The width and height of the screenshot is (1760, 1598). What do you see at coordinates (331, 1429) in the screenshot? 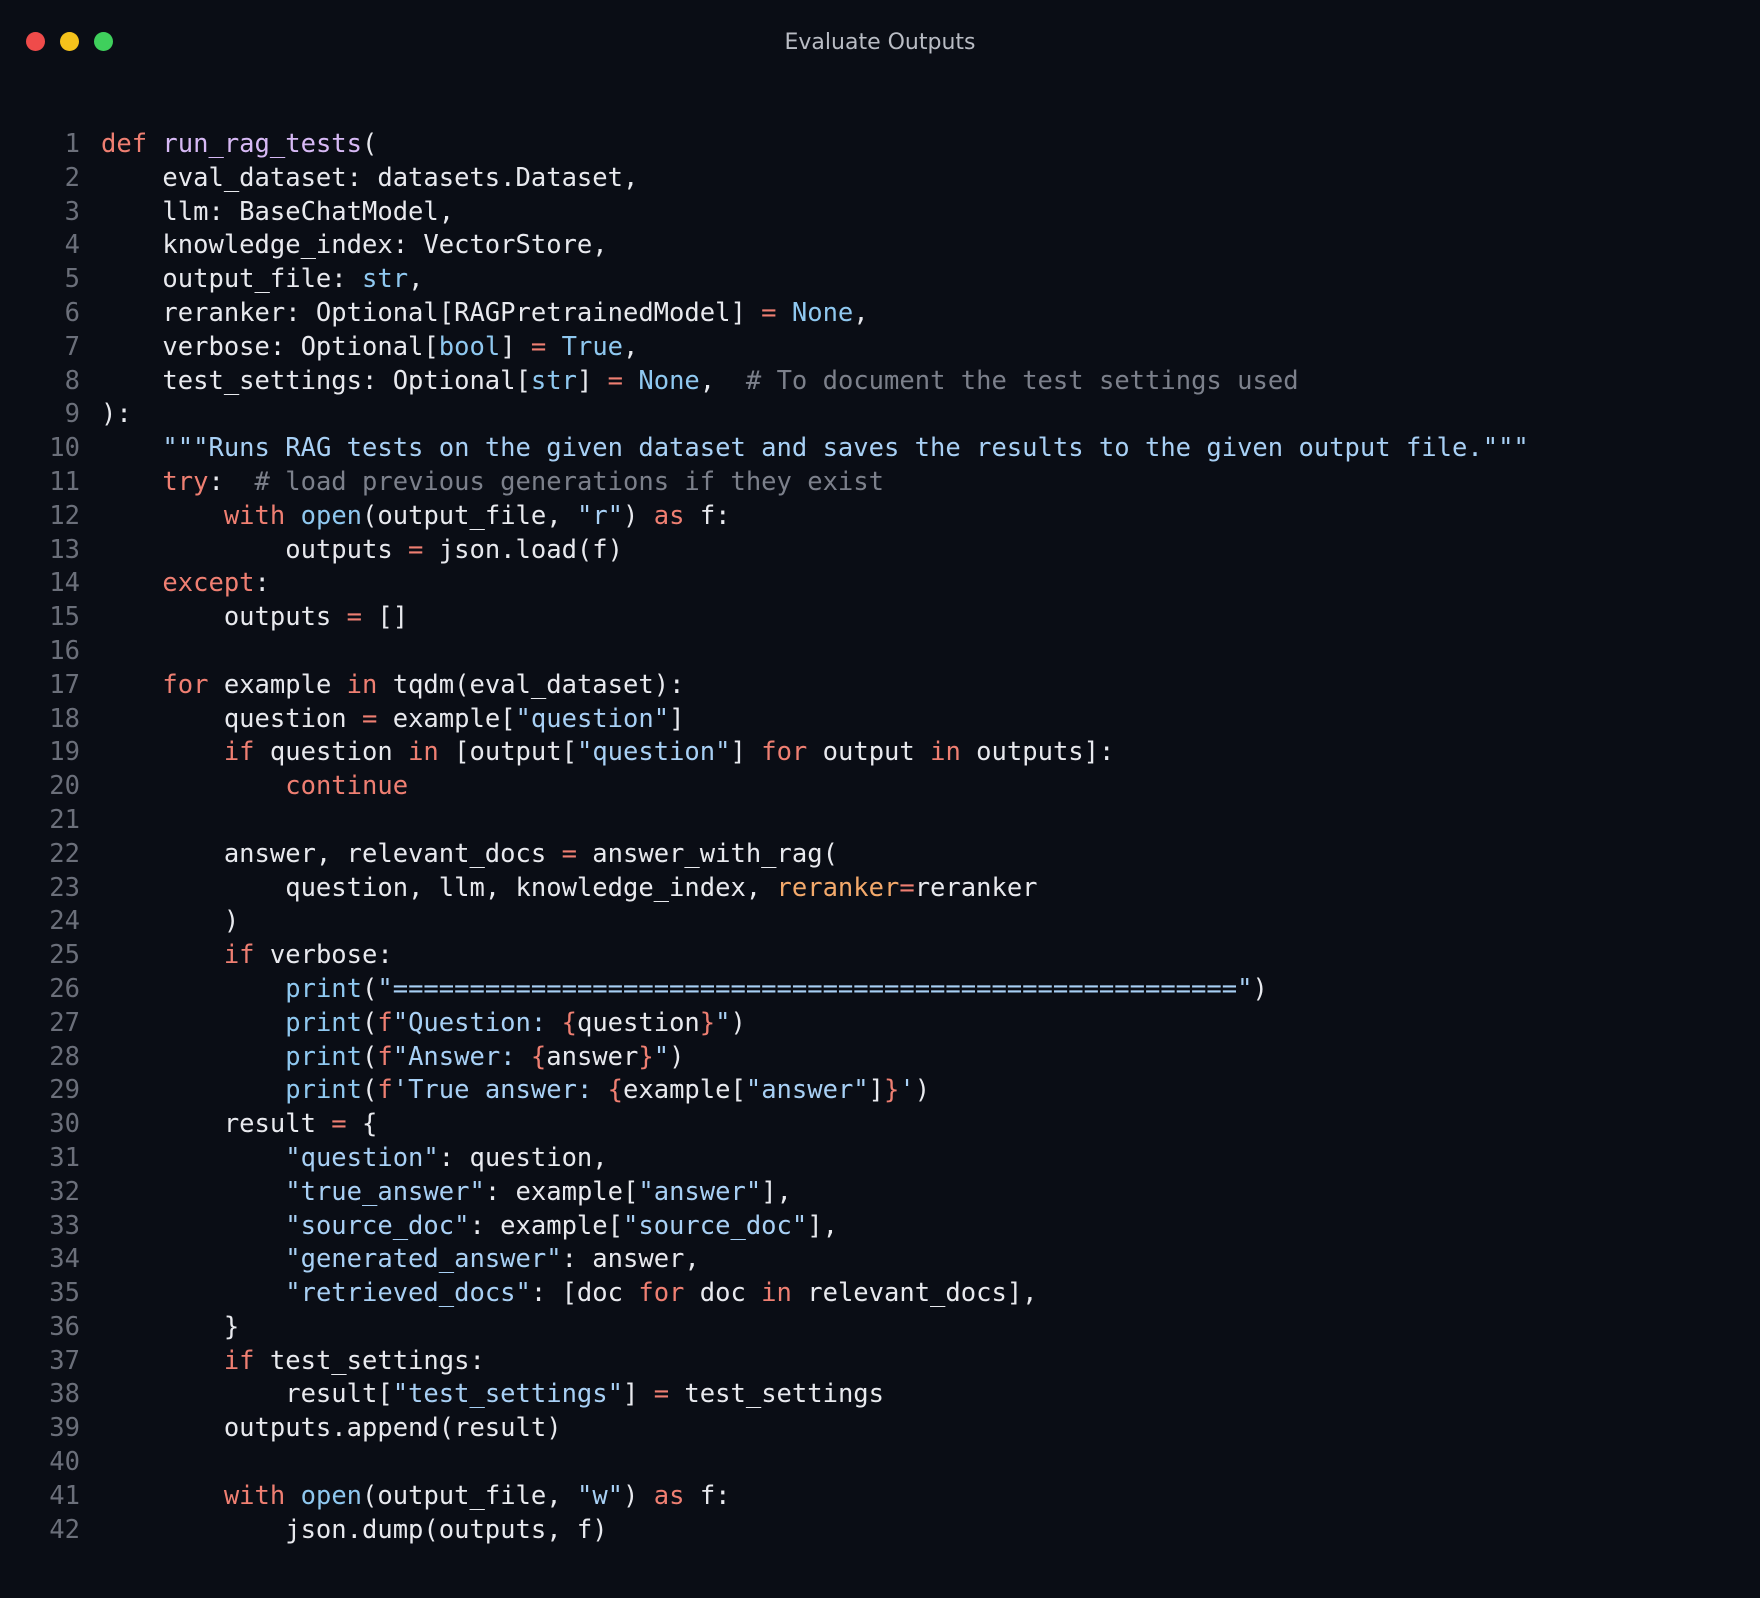
I see `code-text: outputs.append(result)` at bounding box center [331, 1429].